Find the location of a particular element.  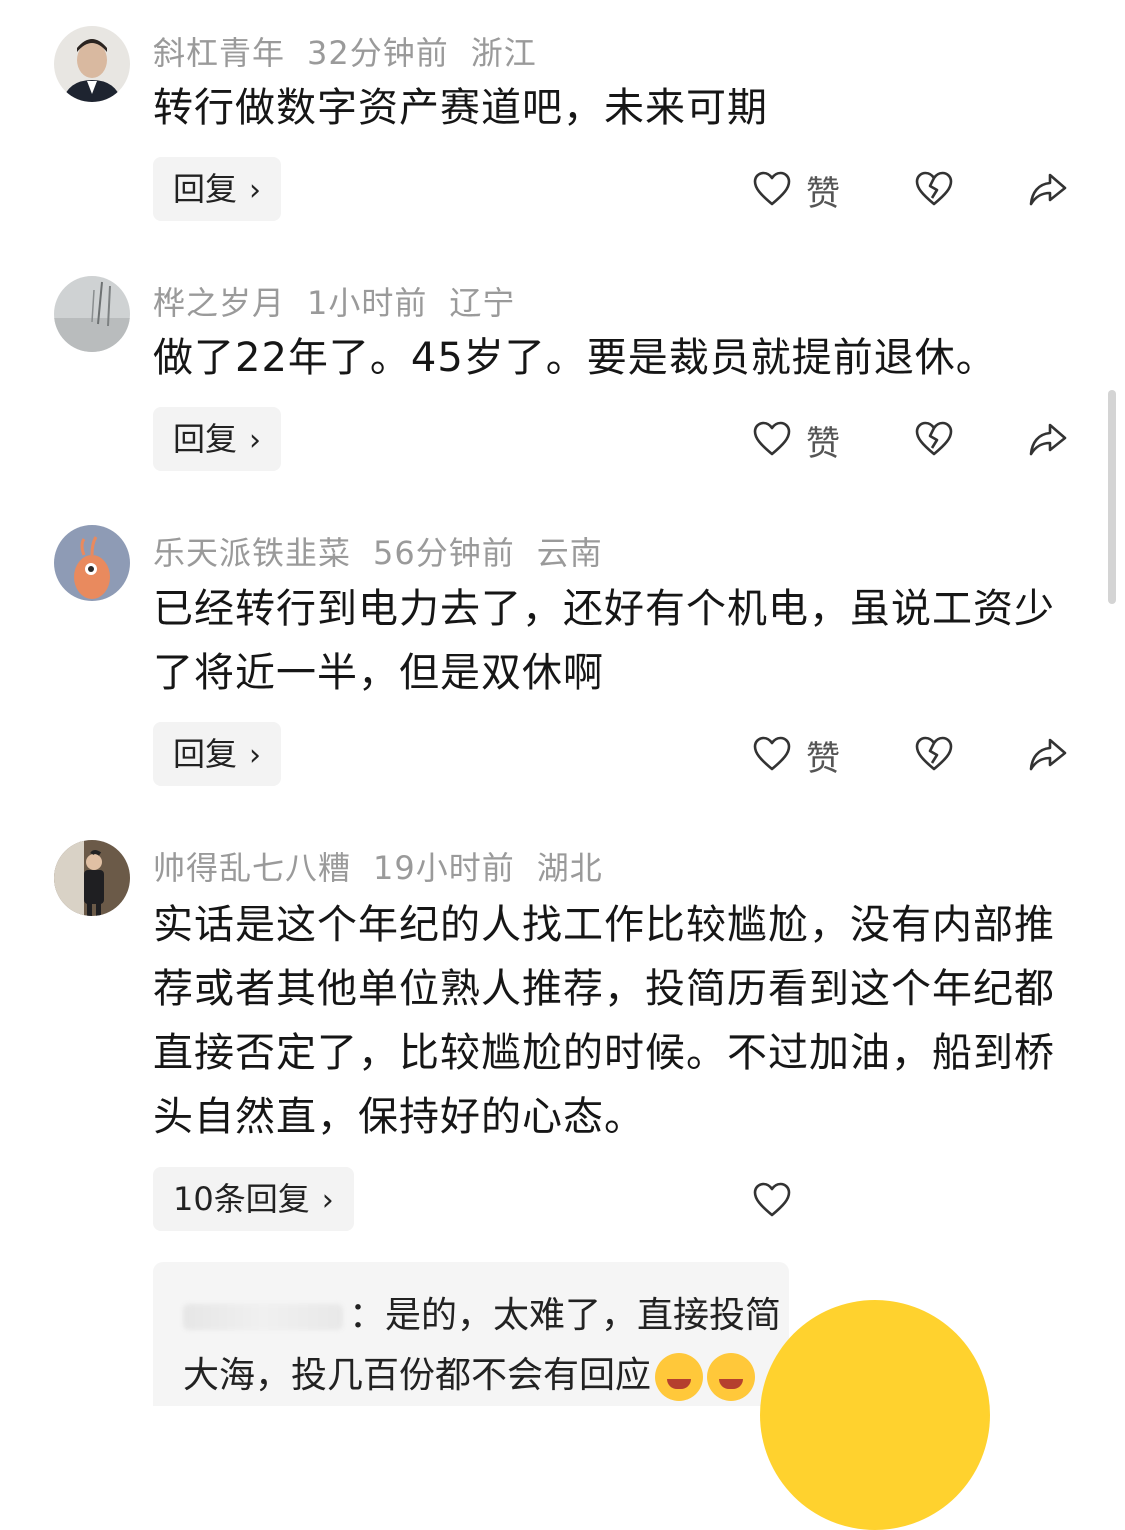

comment-meta: 桦之岁月 1小时前 辽宁 is located at coordinates (345, 301).